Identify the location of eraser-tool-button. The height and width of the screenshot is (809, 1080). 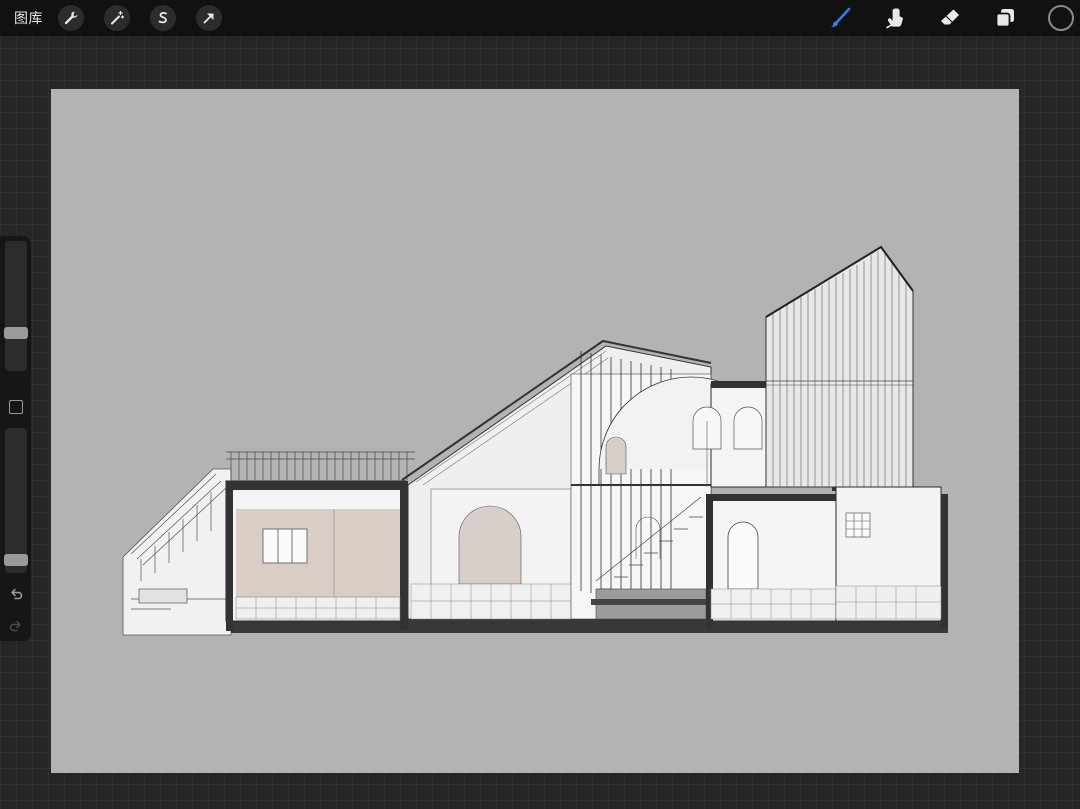
(950, 18).